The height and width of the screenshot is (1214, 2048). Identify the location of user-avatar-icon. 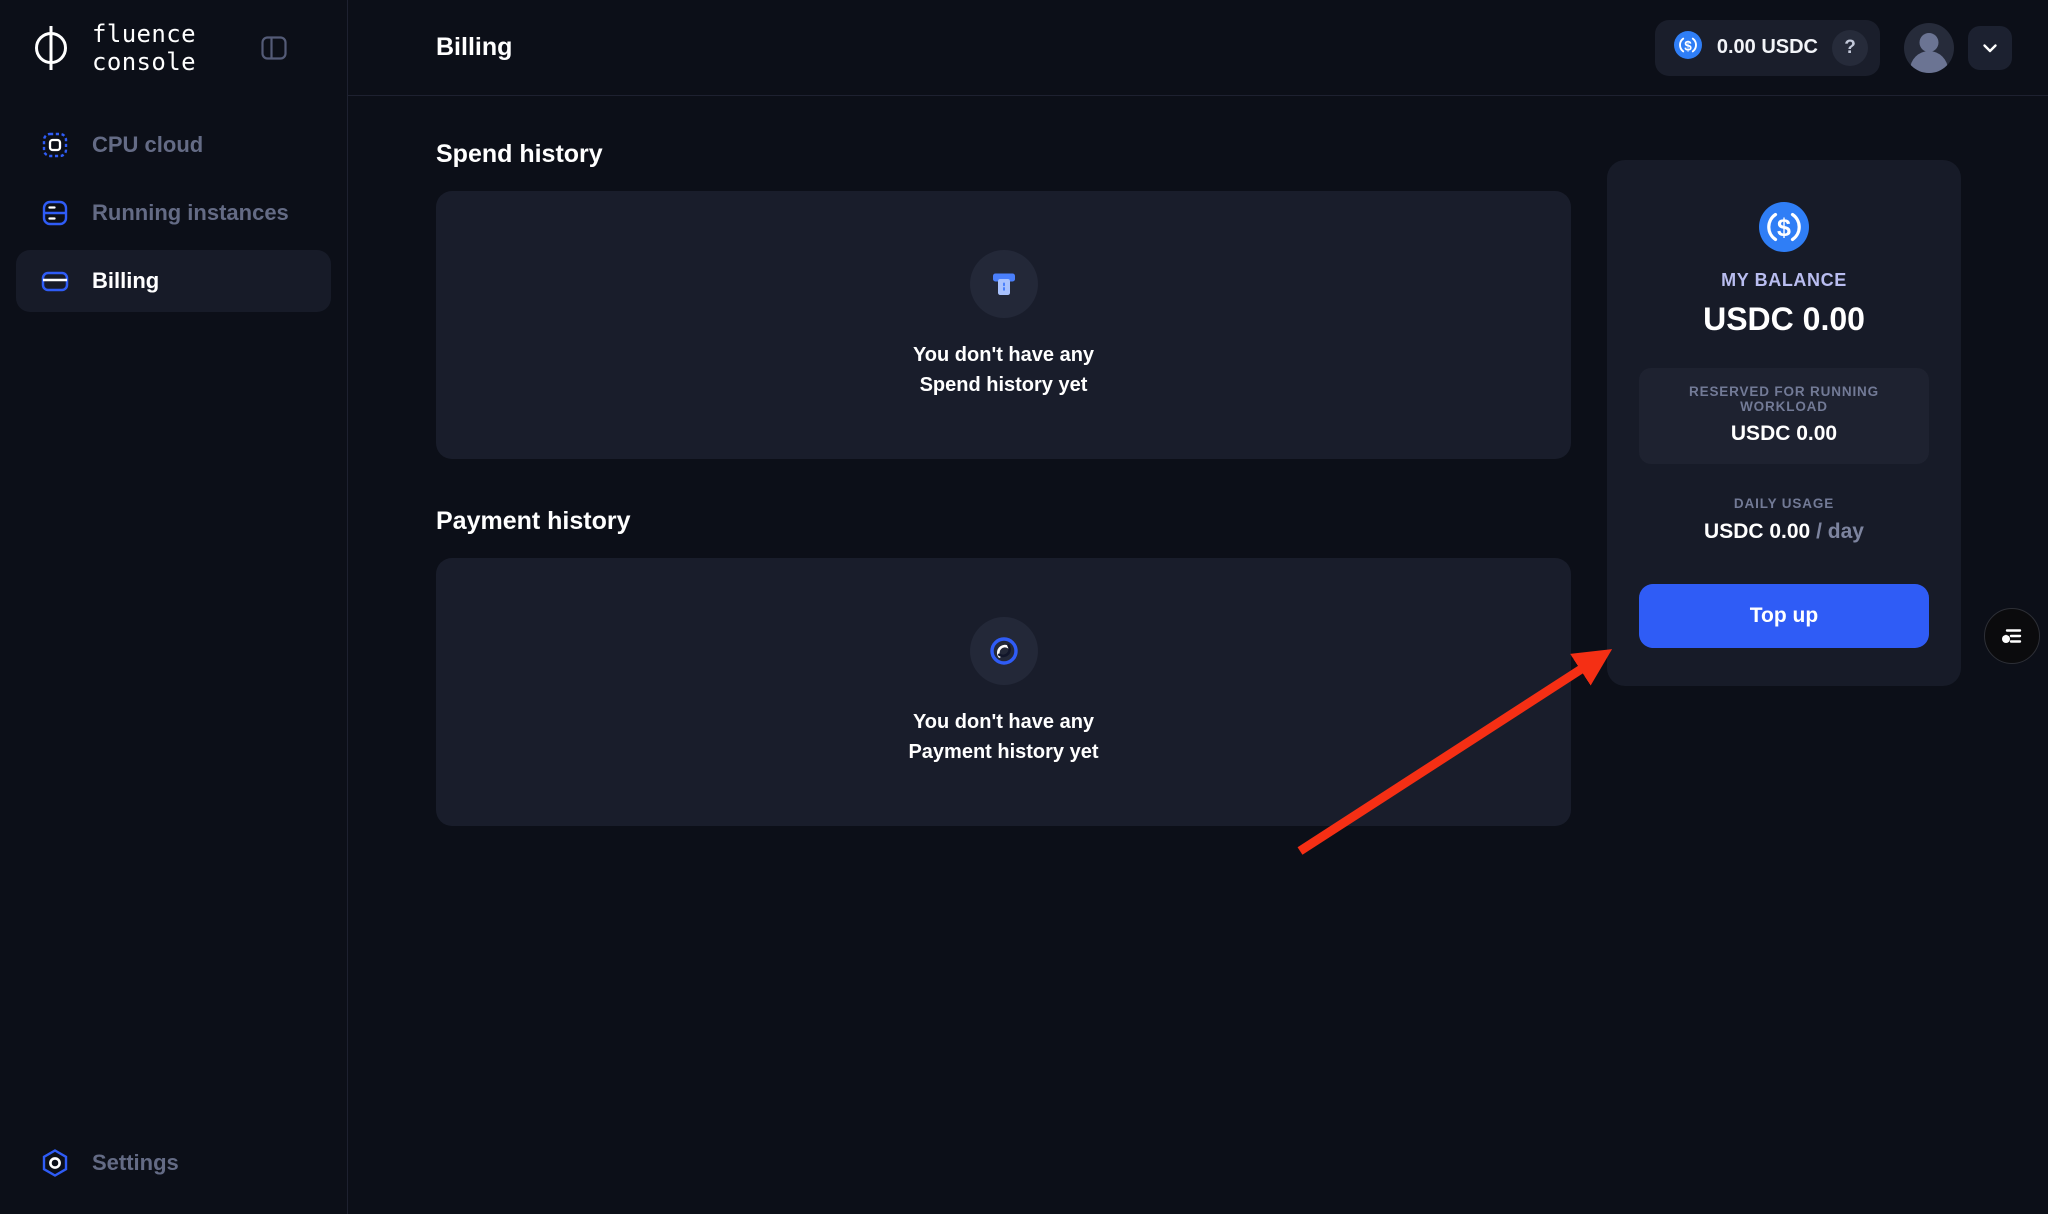
(1929, 47).